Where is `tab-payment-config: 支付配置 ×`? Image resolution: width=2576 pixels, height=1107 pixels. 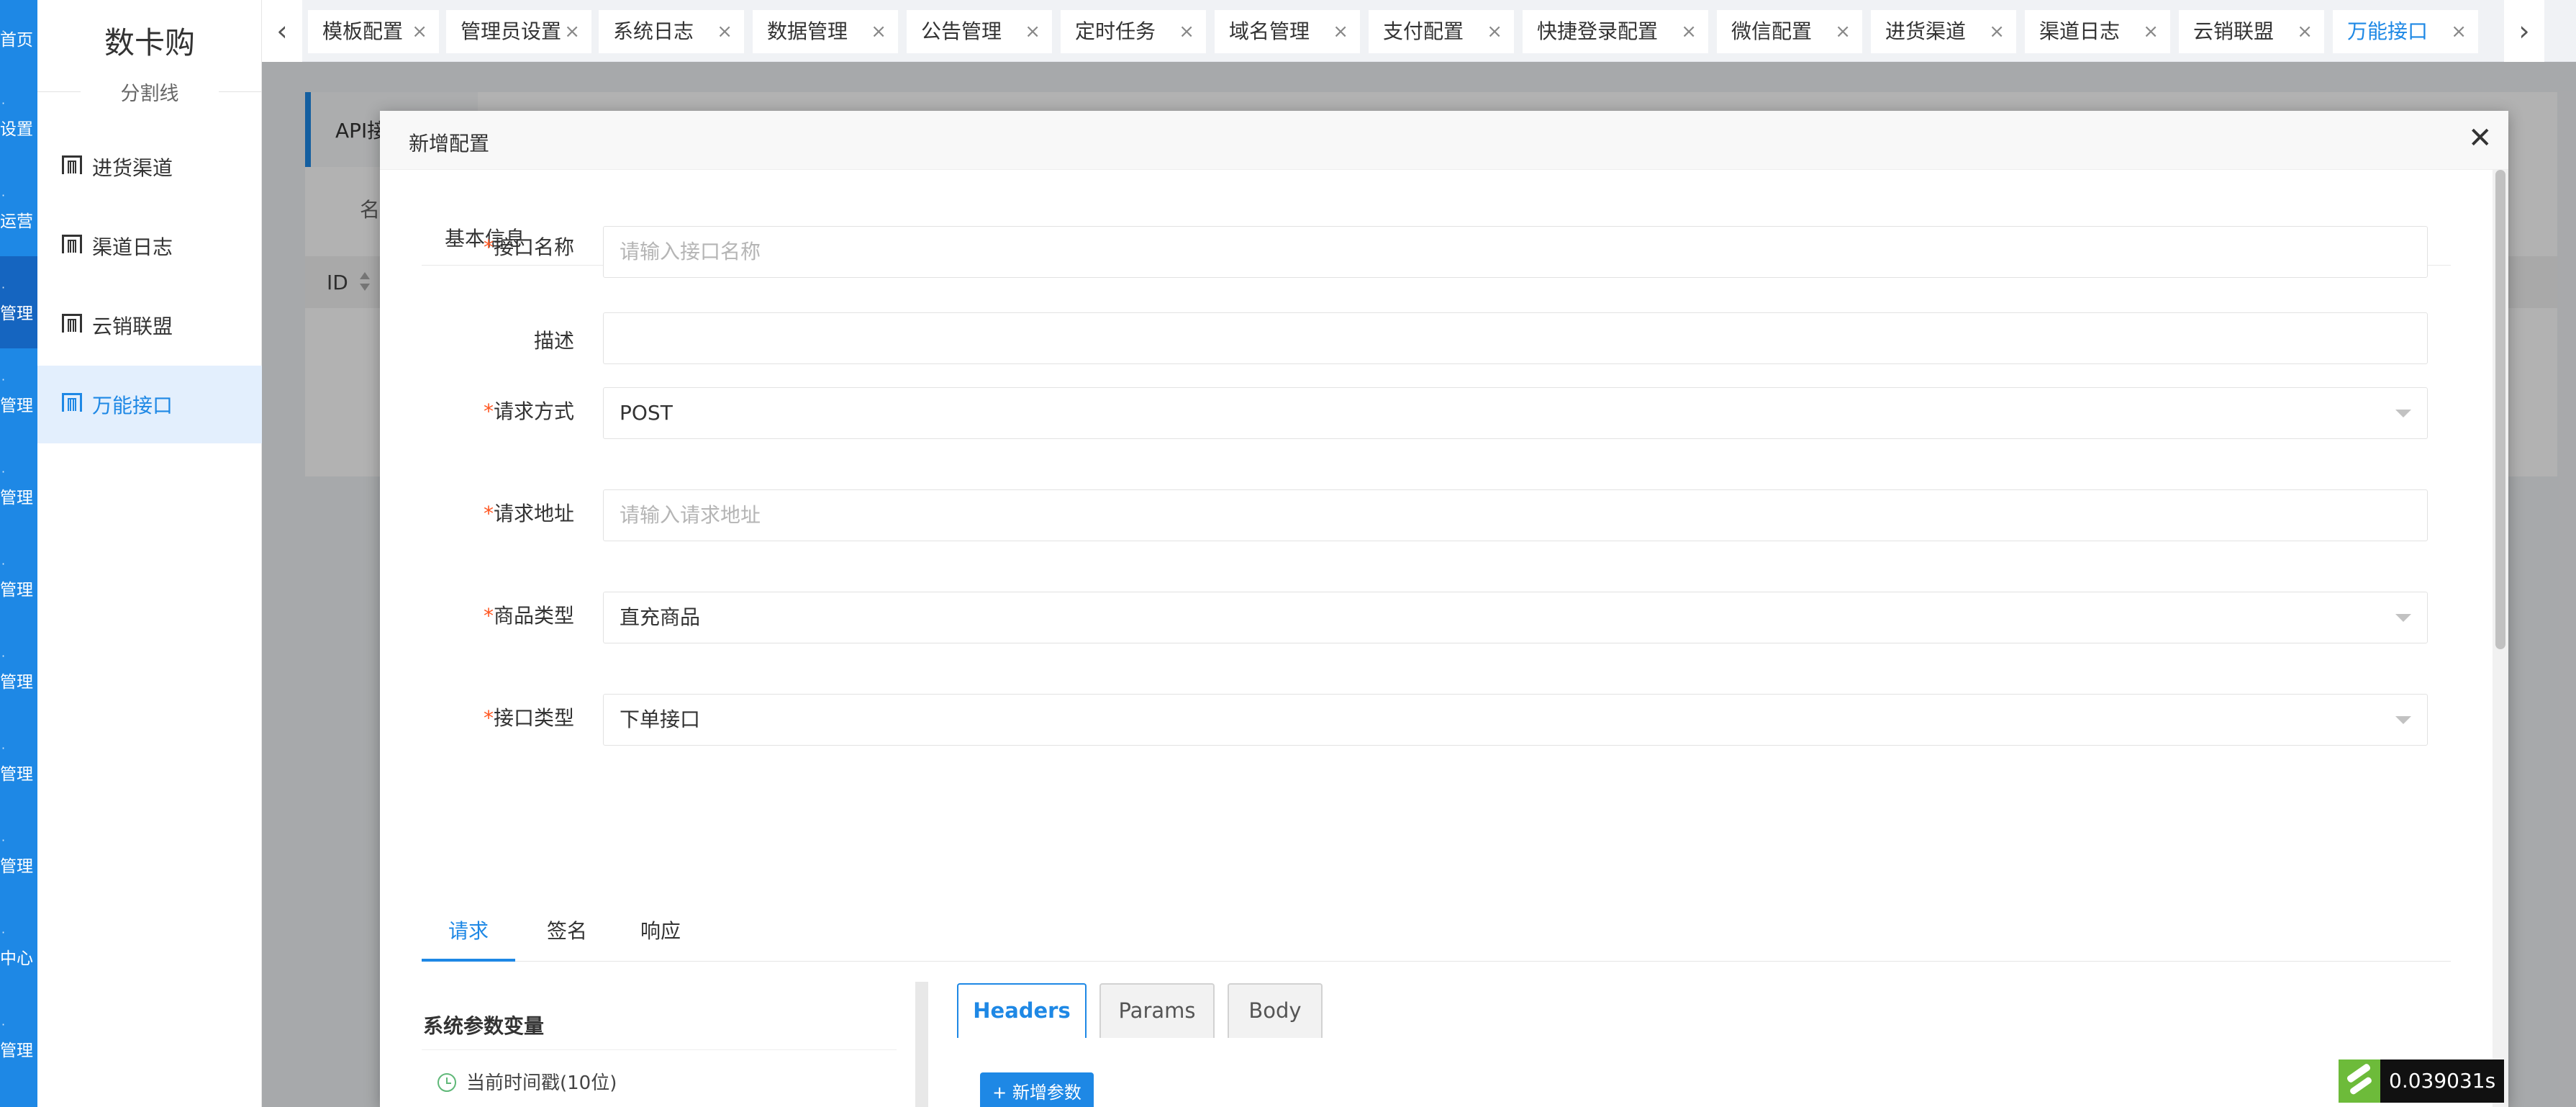 tab-payment-config: 支付配置 × is located at coordinates (1441, 32).